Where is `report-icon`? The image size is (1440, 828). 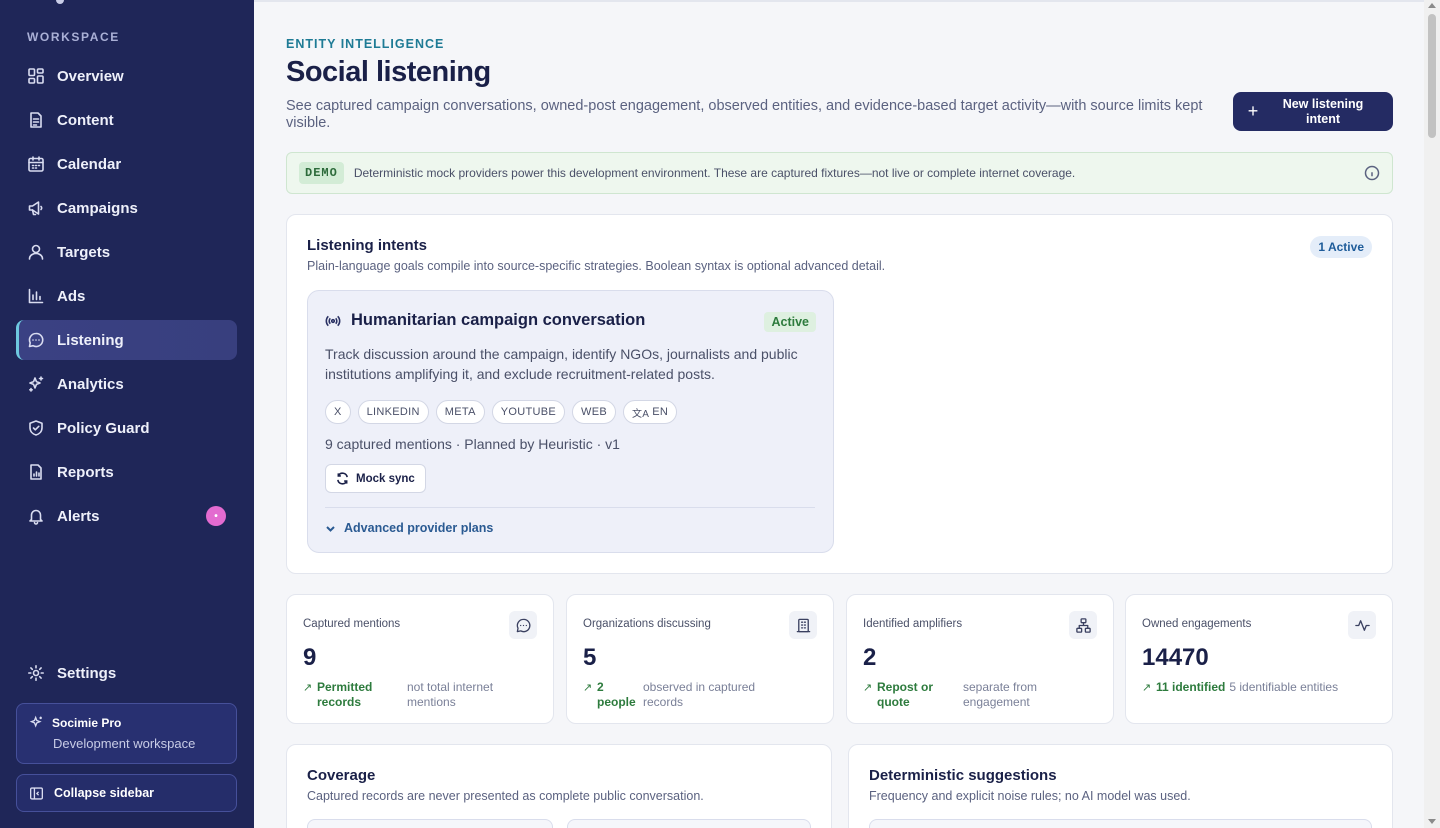 report-icon is located at coordinates (36, 472).